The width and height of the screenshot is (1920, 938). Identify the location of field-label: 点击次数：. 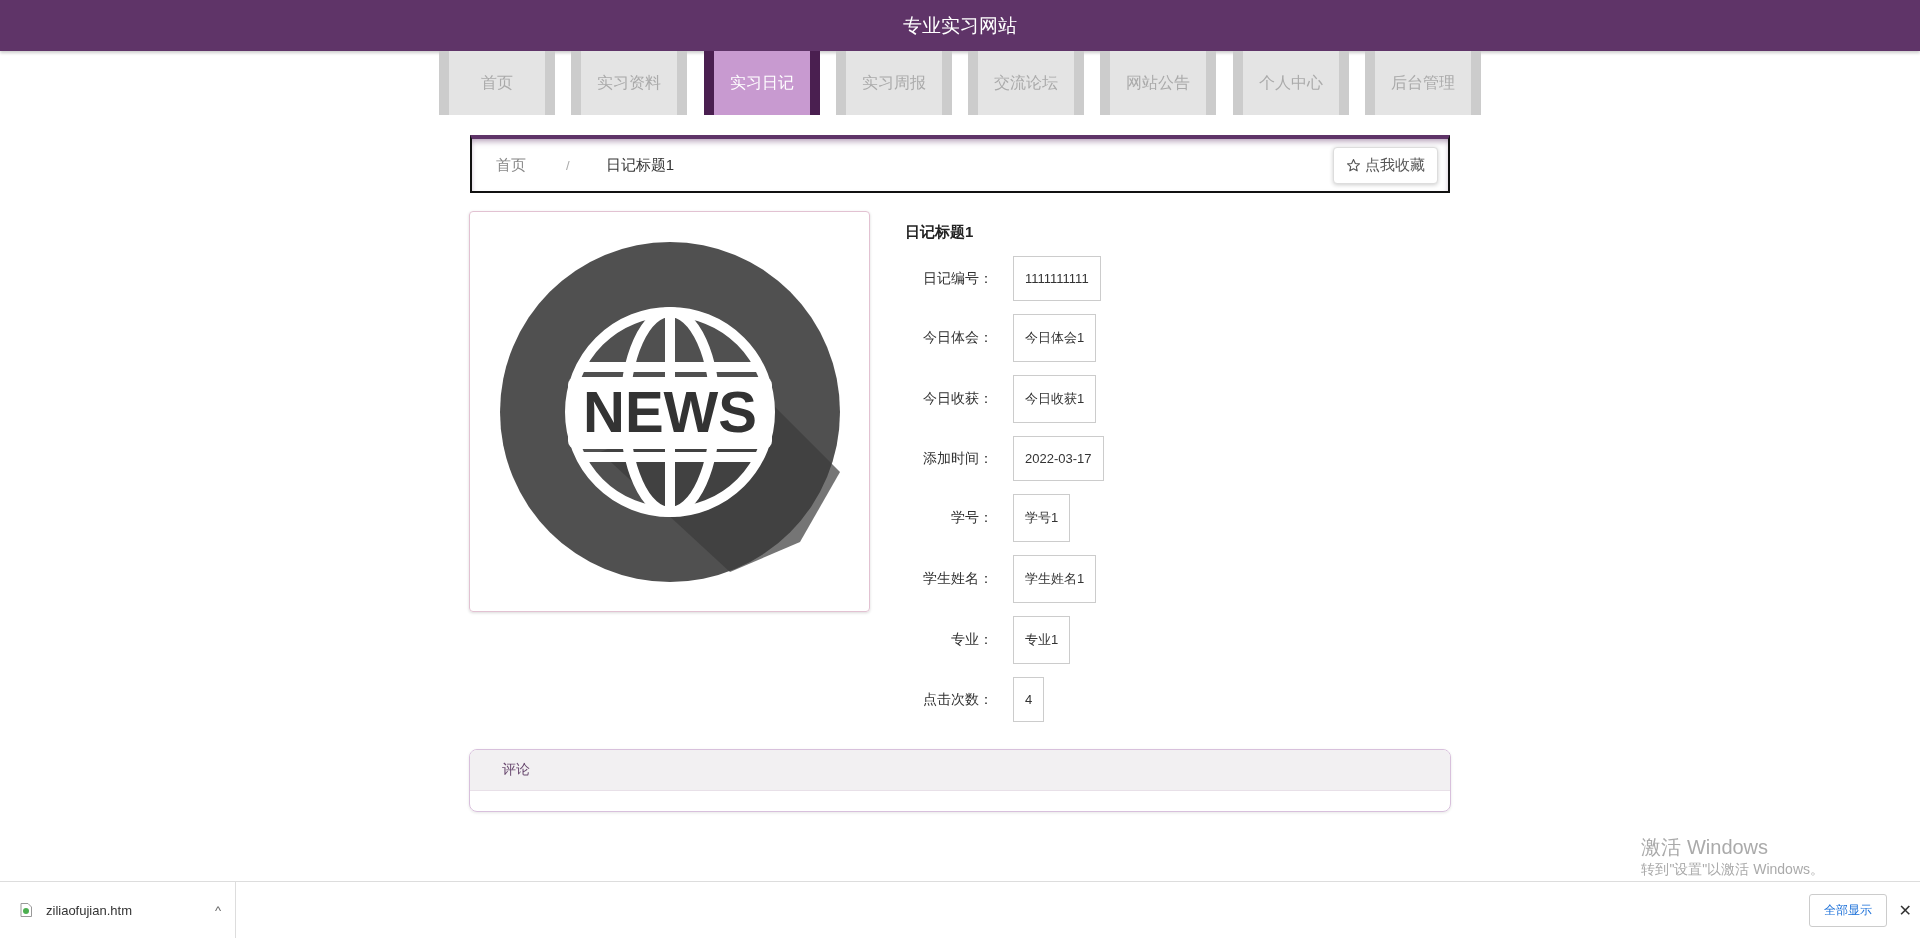
(957, 699).